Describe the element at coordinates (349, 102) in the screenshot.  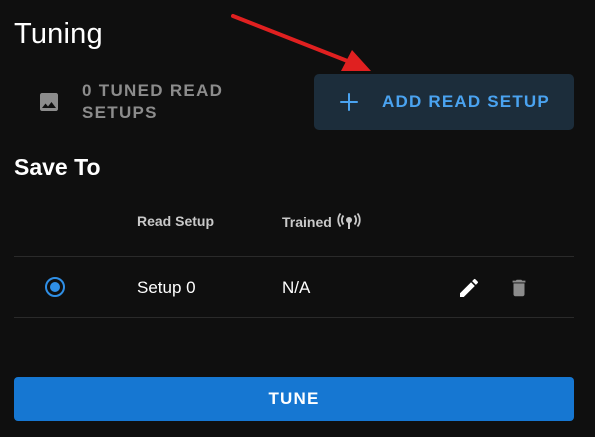
I see `plus-icon` at that location.